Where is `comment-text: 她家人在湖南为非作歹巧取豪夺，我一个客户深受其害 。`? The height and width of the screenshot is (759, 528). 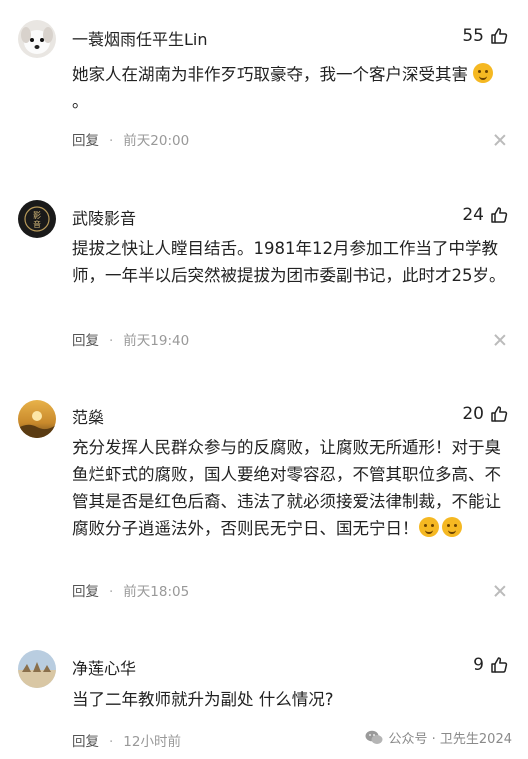 comment-text: 她家人在湖南为非作歹巧取豪夺，我一个客户深受其害 。 is located at coordinates (291, 88).